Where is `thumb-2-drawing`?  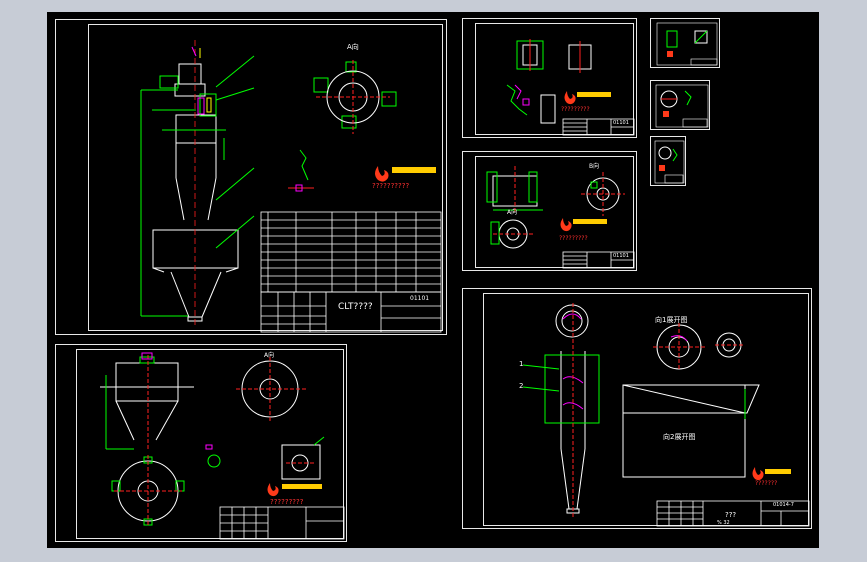
thumb-2-drawing is located at coordinates (682, 106).